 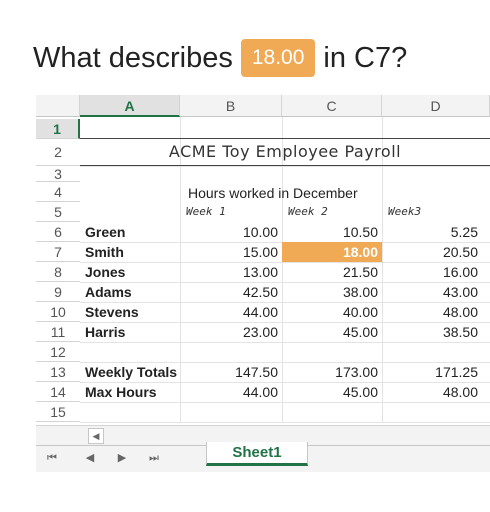 What do you see at coordinates (122, 458) in the screenshot?
I see `next-sheet-icon: ▶` at bounding box center [122, 458].